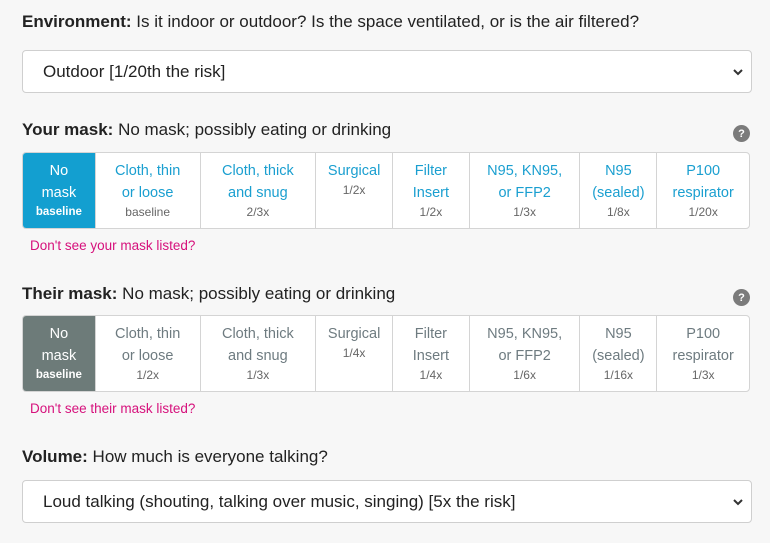 The width and height of the screenshot is (770, 543). I want to click on your-mask-option: N95, KN95, or FFP2 1/3x, so click(525, 190).